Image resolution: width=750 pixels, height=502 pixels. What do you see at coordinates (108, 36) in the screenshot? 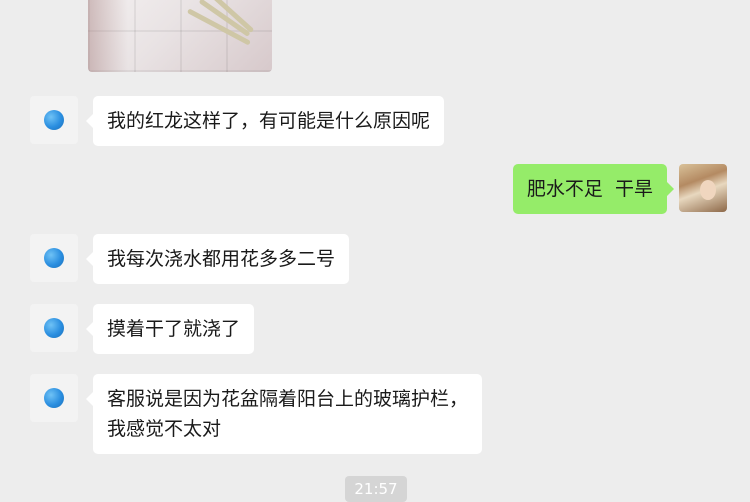
I see `image-shadow` at bounding box center [108, 36].